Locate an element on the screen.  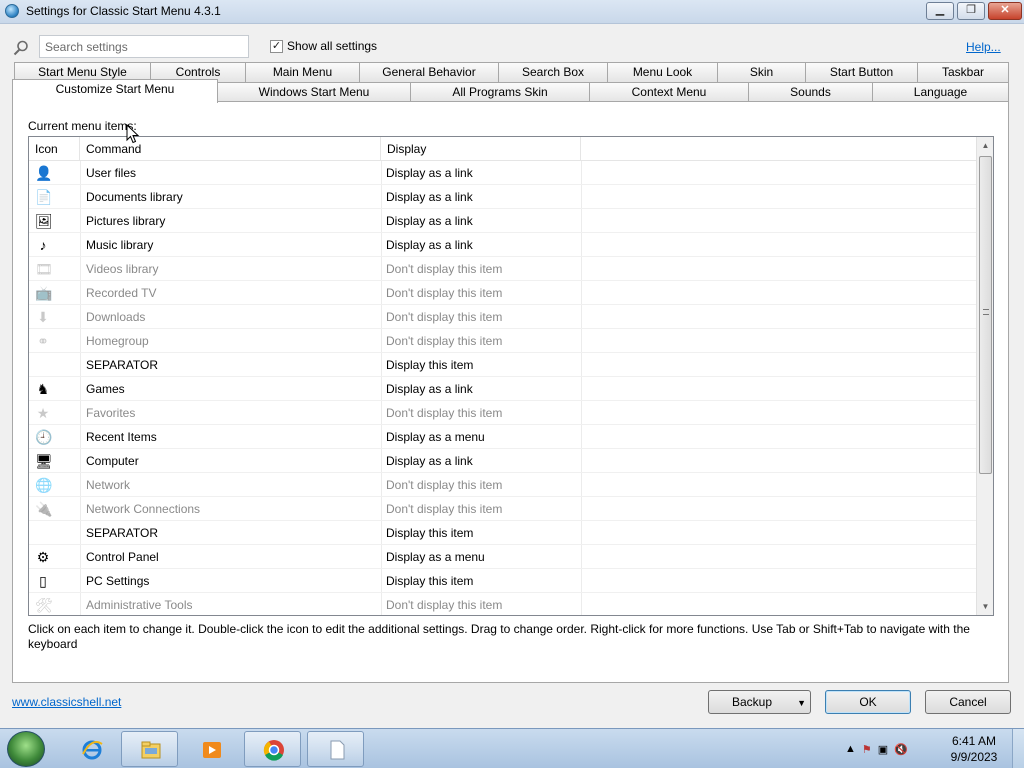
list-item: ⚙ Control Panel Display as a menu is located at coordinates (502, 557).